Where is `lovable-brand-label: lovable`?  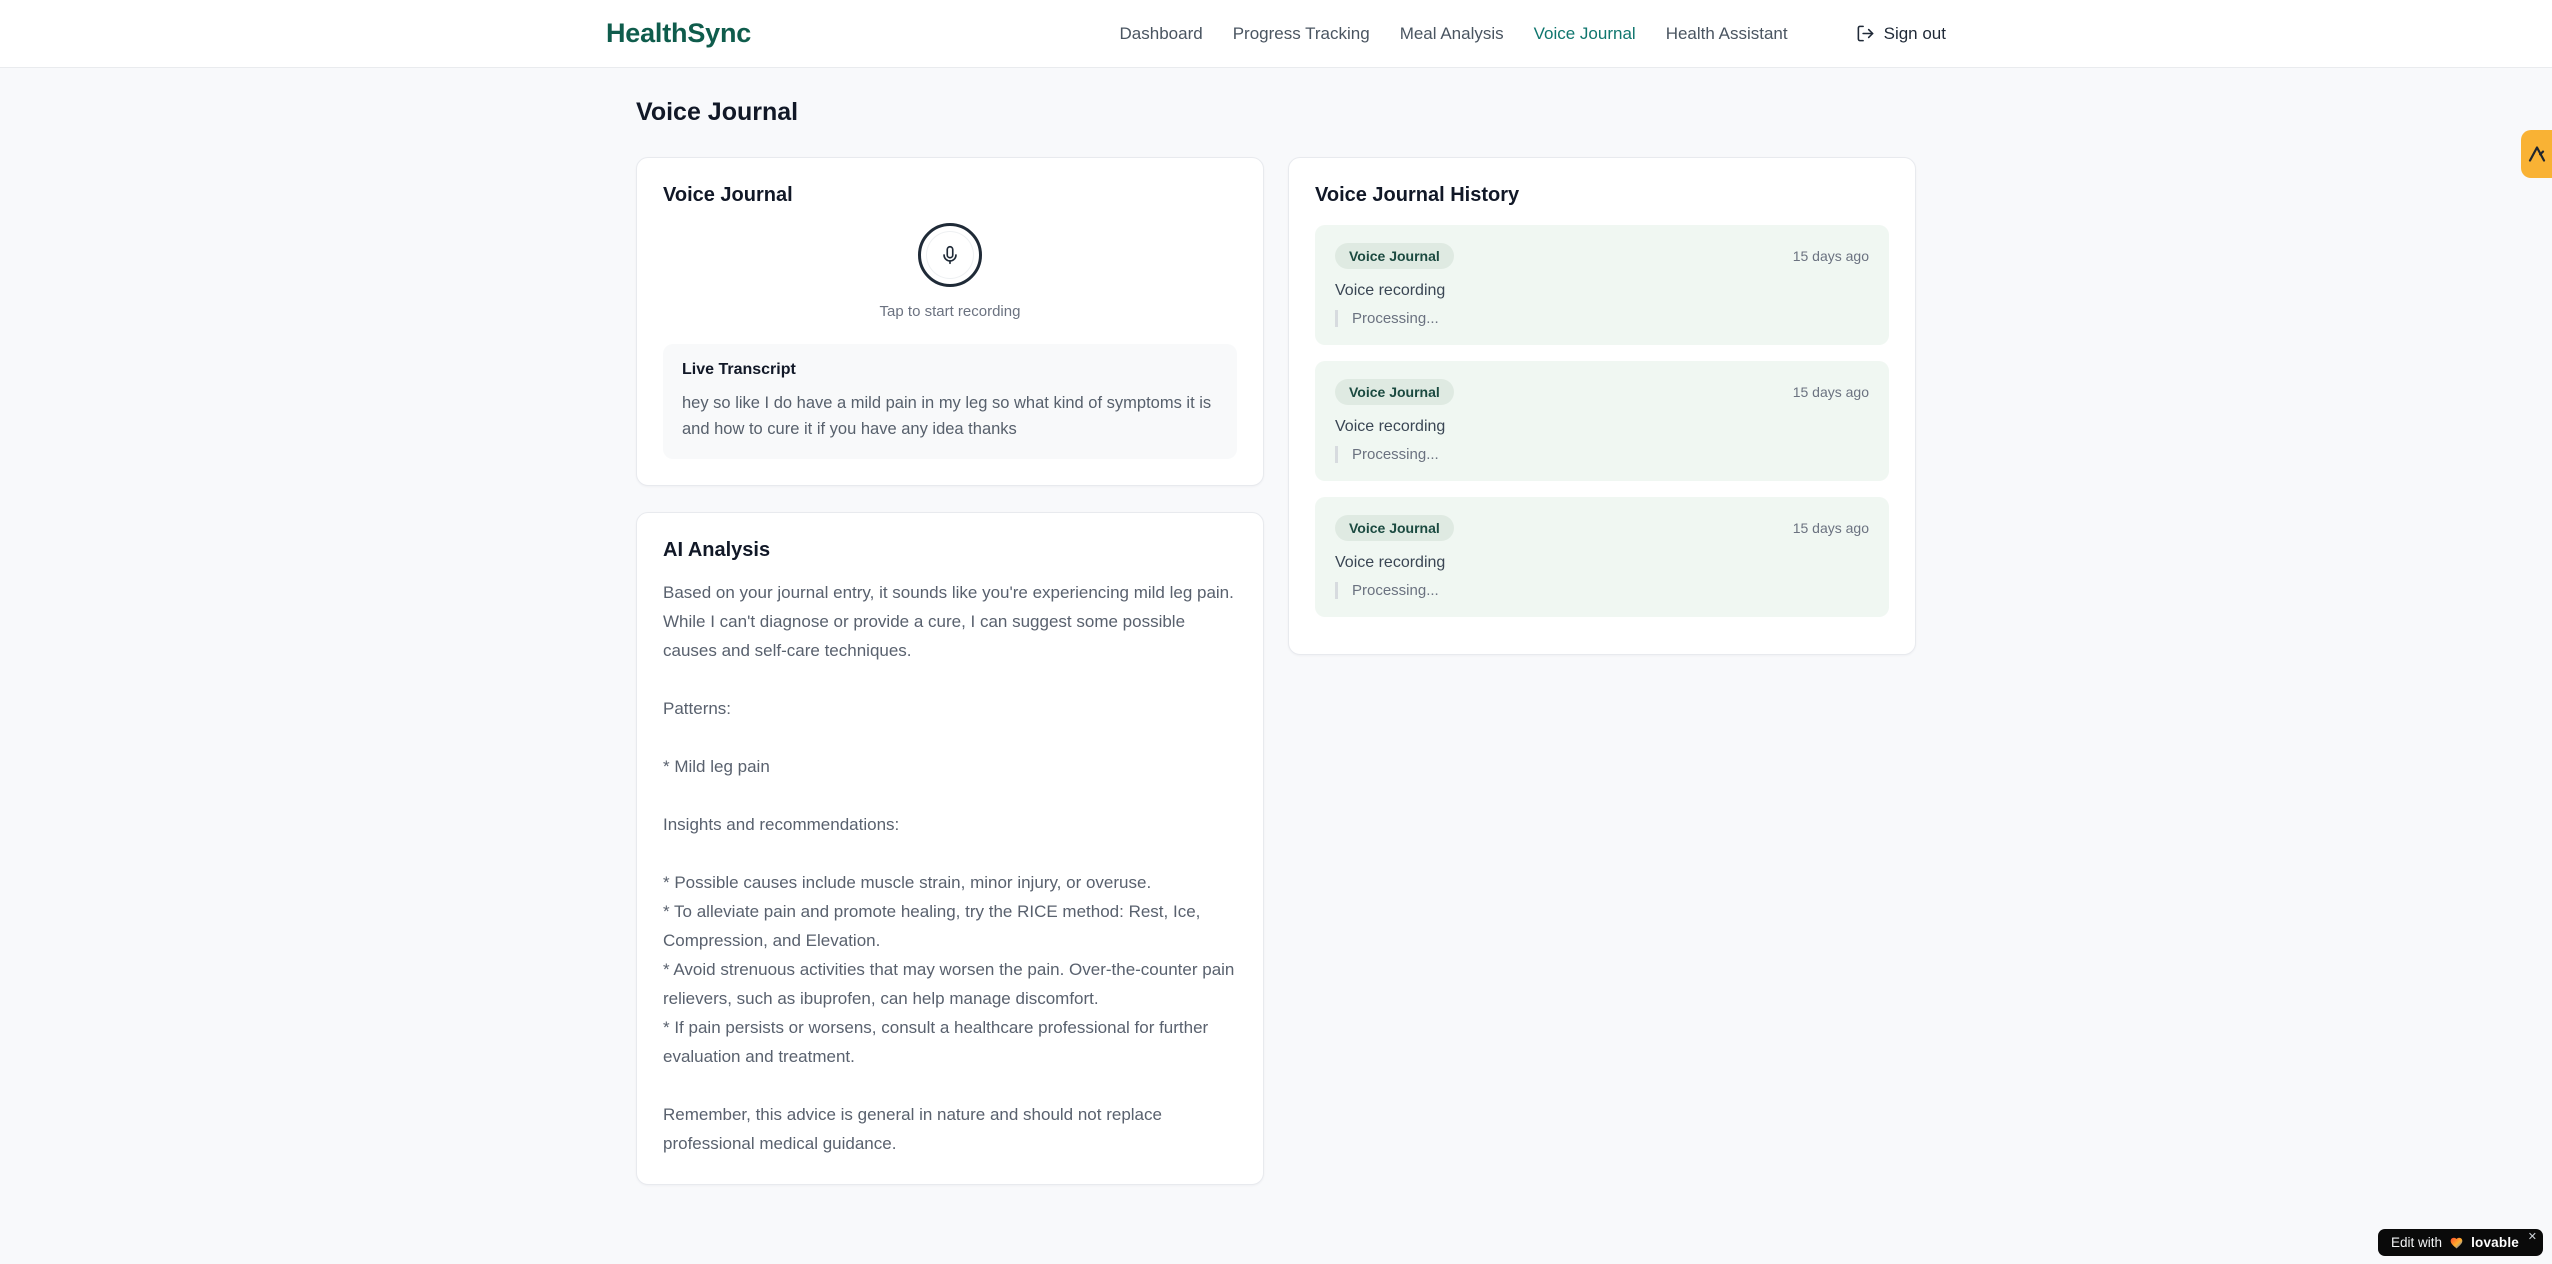 lovable-brand-label: lovable is located at coordinates (2495, 1242).